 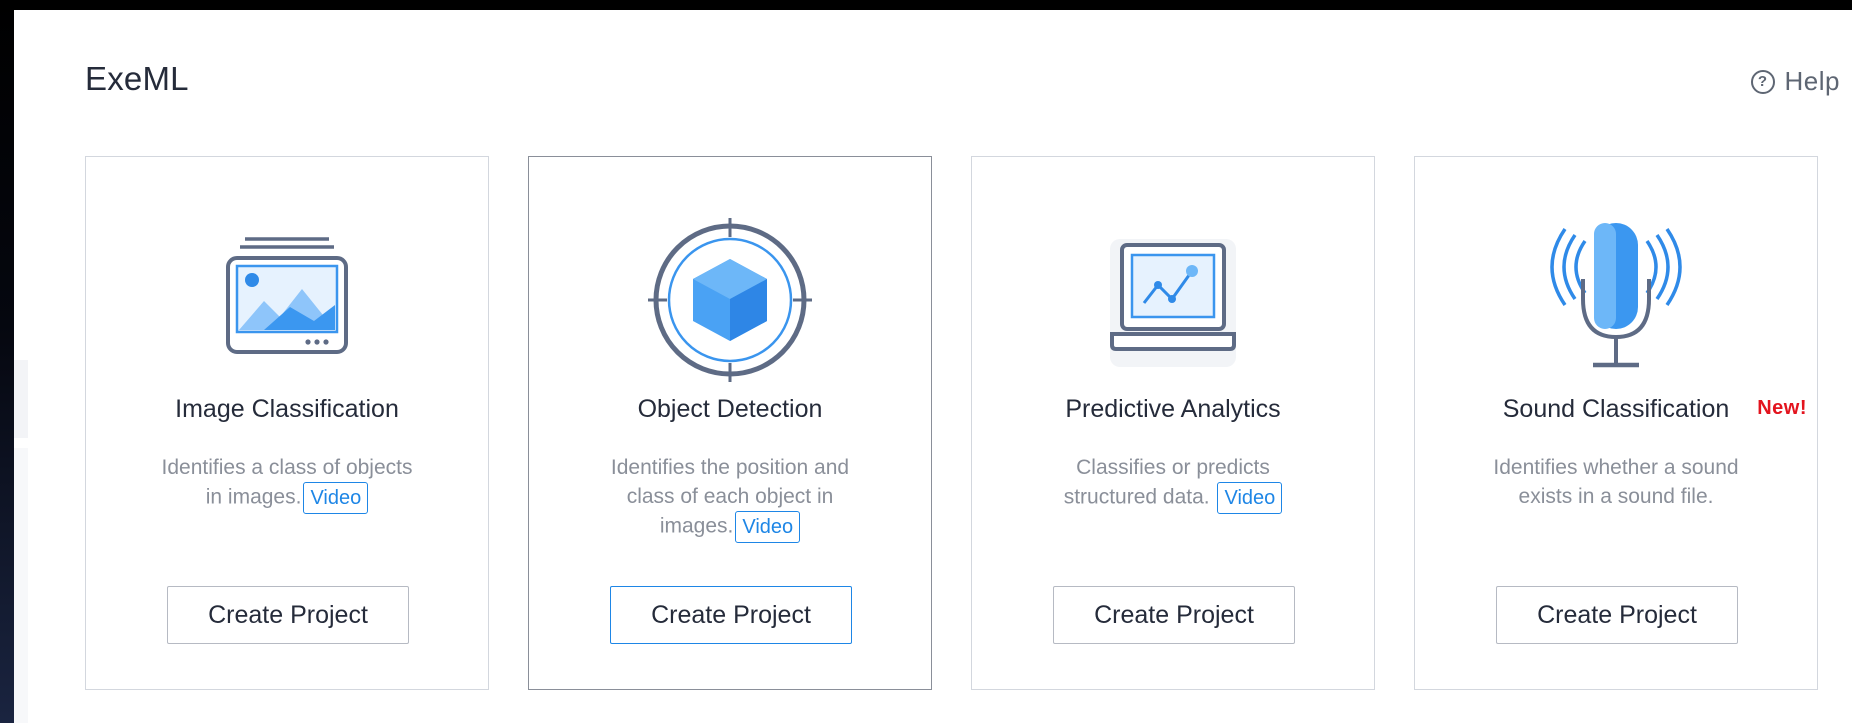 What do you see at coordinates (730, 300) in the screenshot?
I see `object-detection-icon` at bounding box center [730, 300].